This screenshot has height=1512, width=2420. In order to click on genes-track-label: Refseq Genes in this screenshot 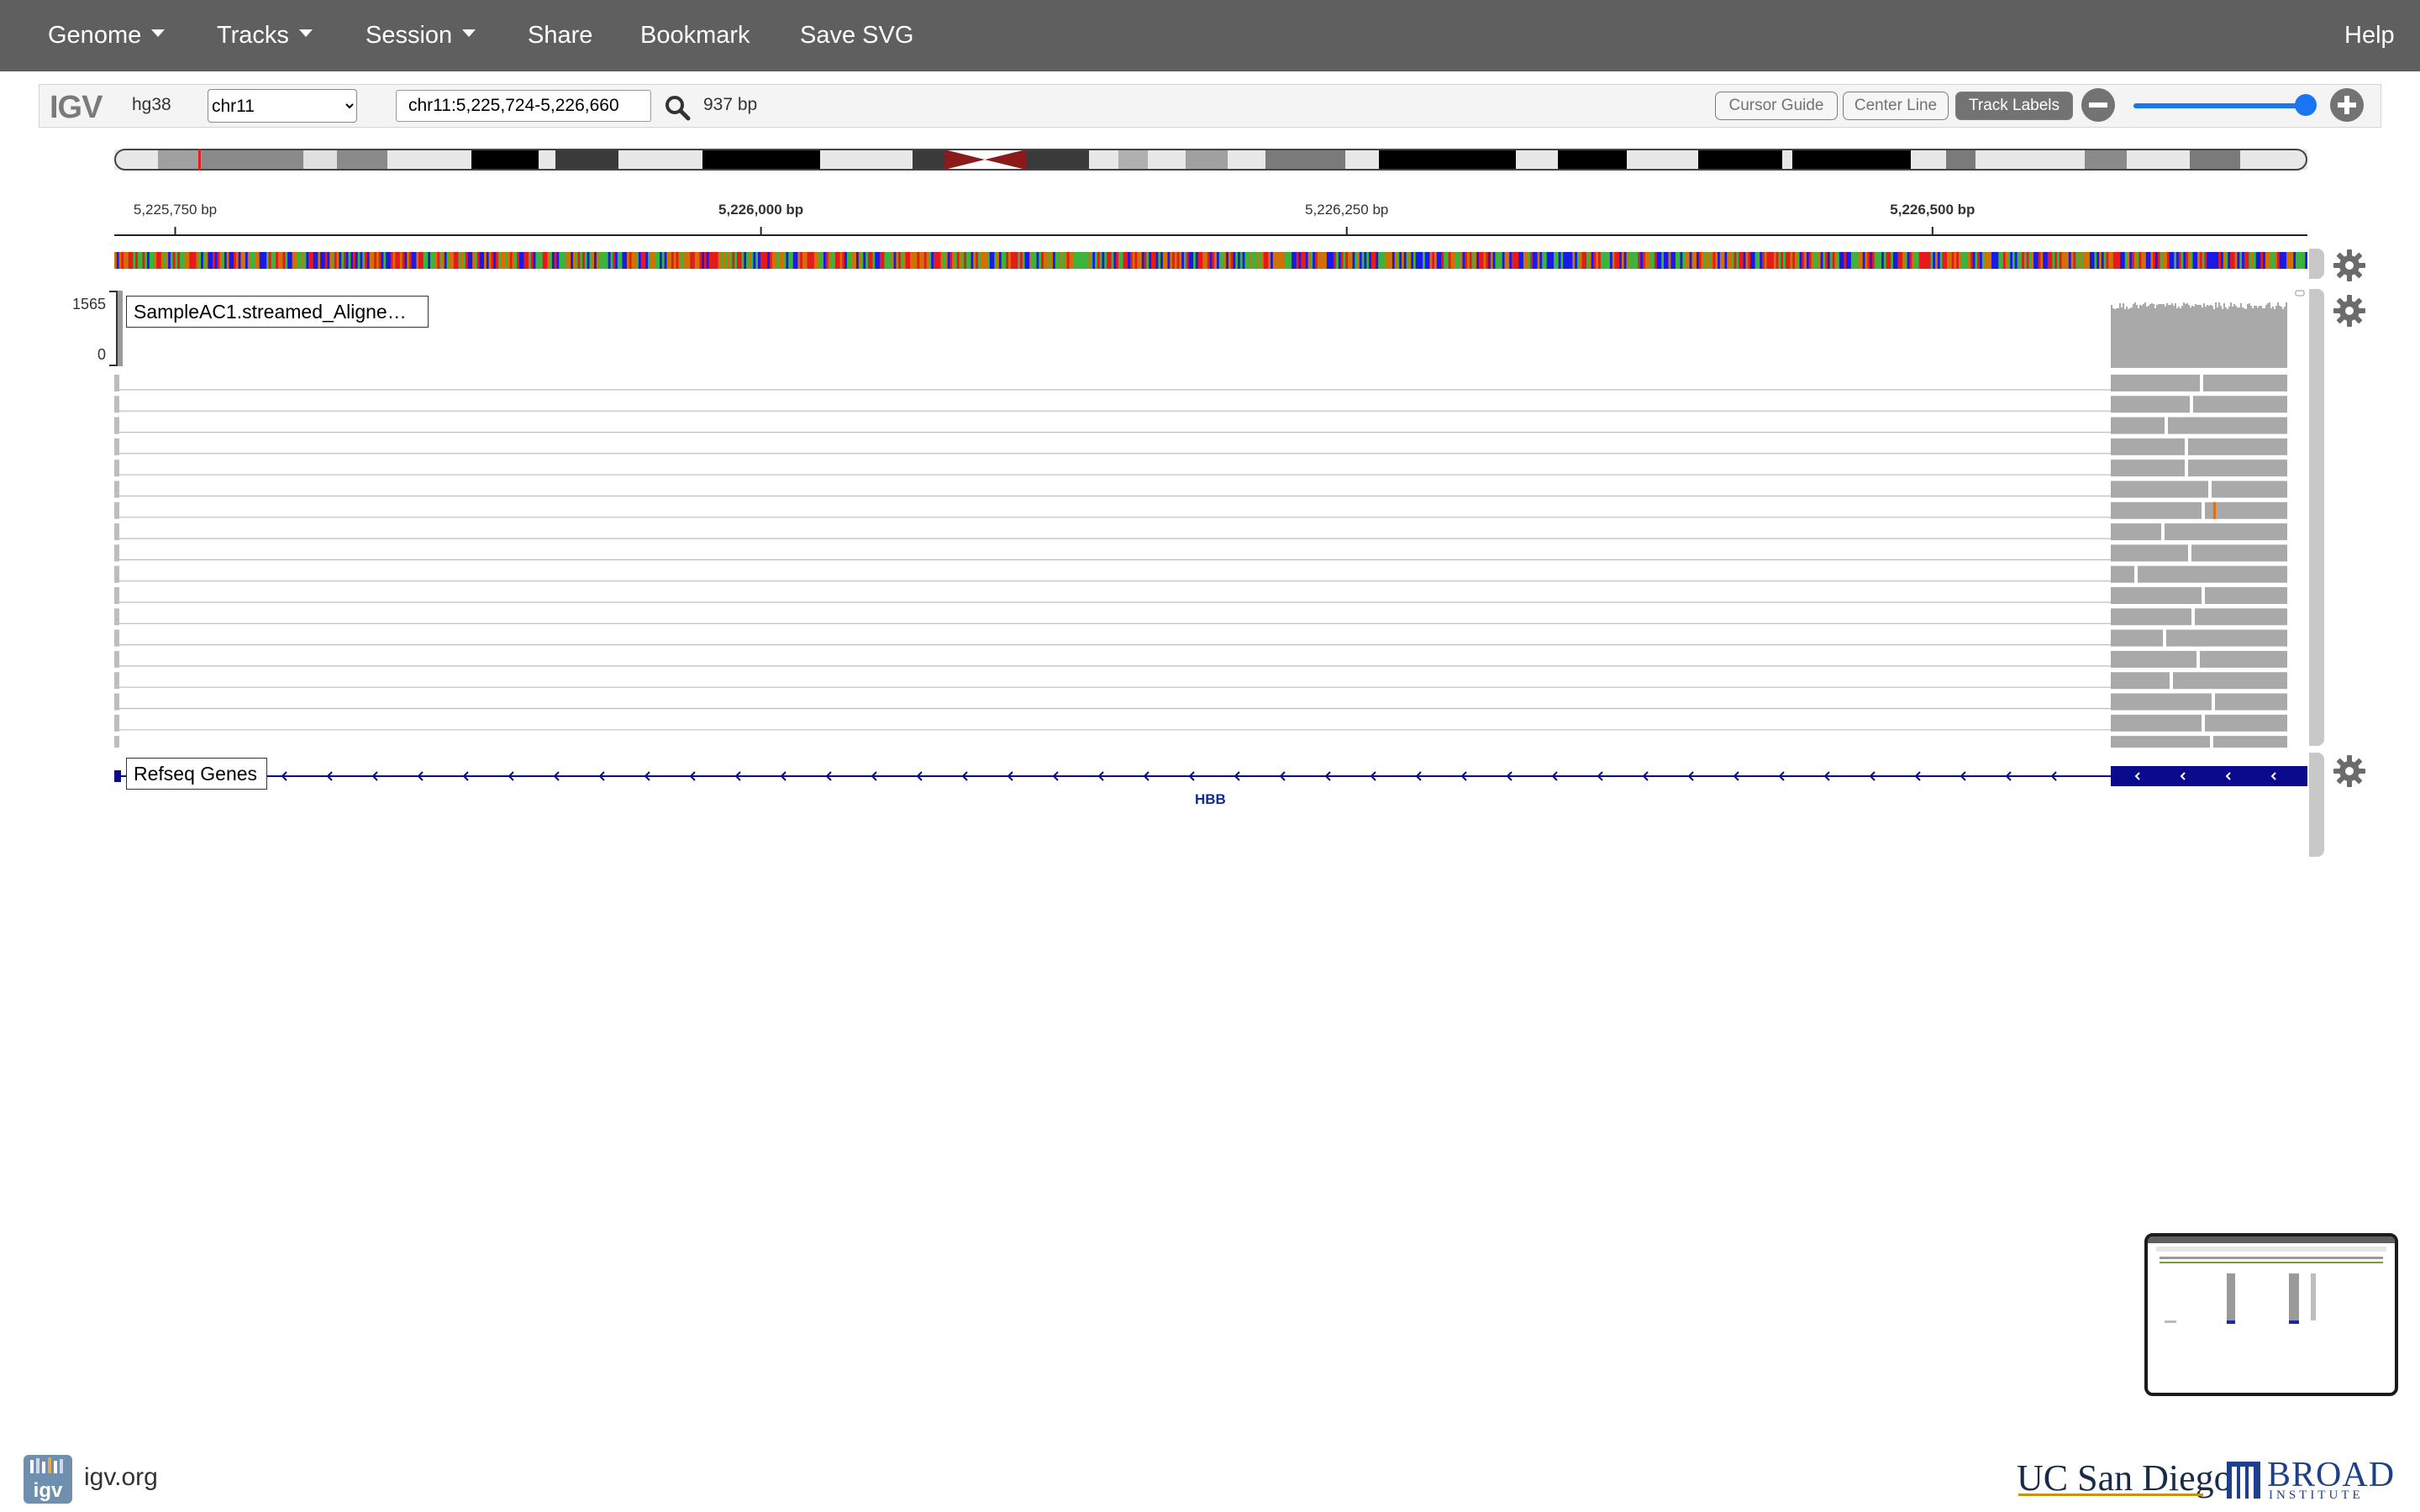, I will do `click(196, 774)`.